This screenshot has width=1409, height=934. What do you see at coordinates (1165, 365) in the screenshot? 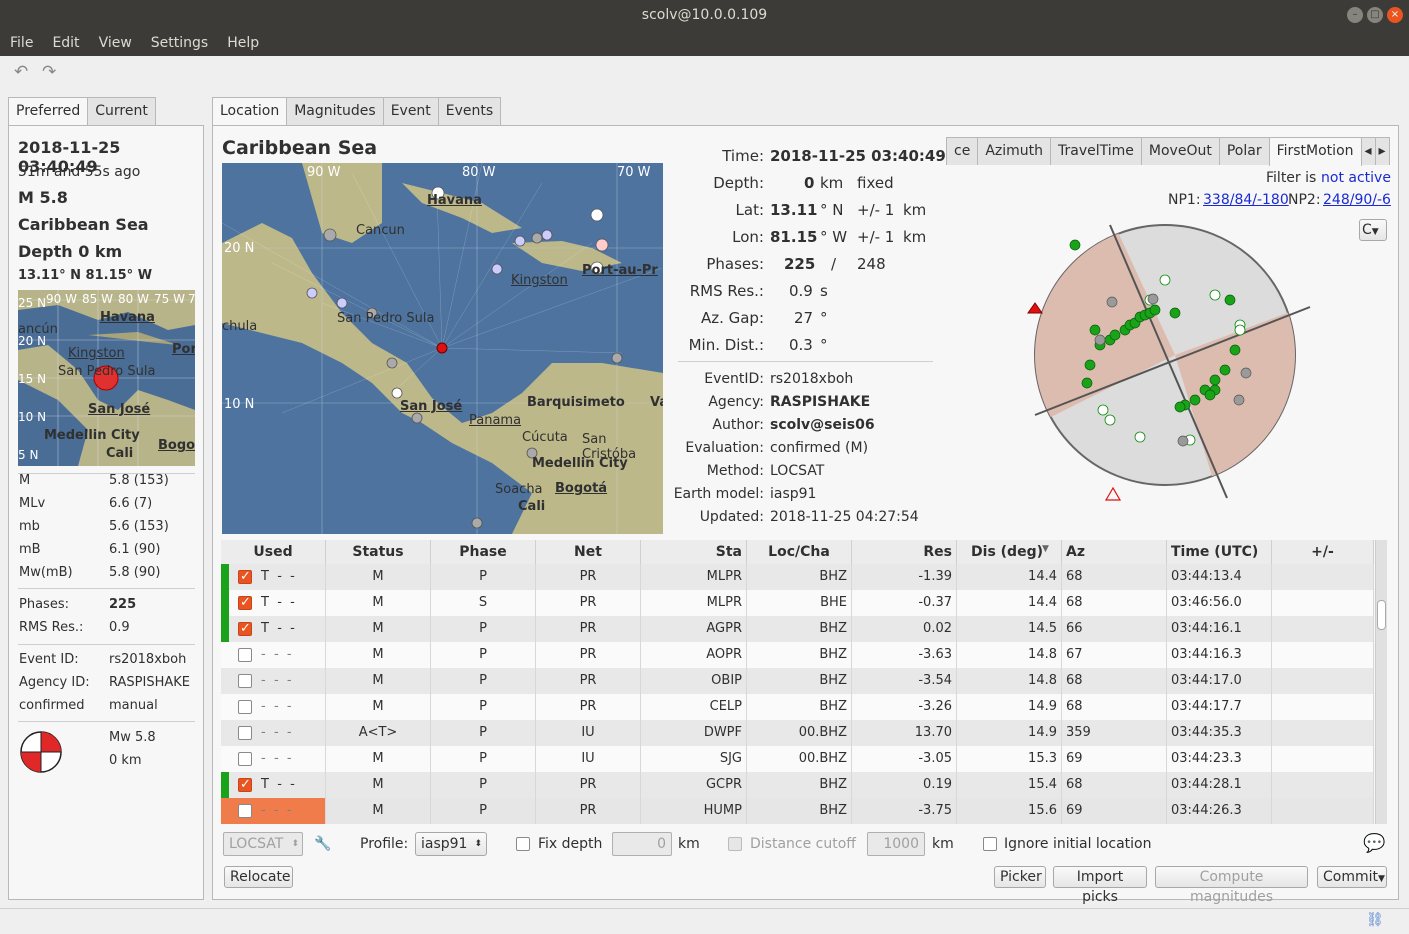
I see `first-motion-plot` at bounding box center [1165, 365].